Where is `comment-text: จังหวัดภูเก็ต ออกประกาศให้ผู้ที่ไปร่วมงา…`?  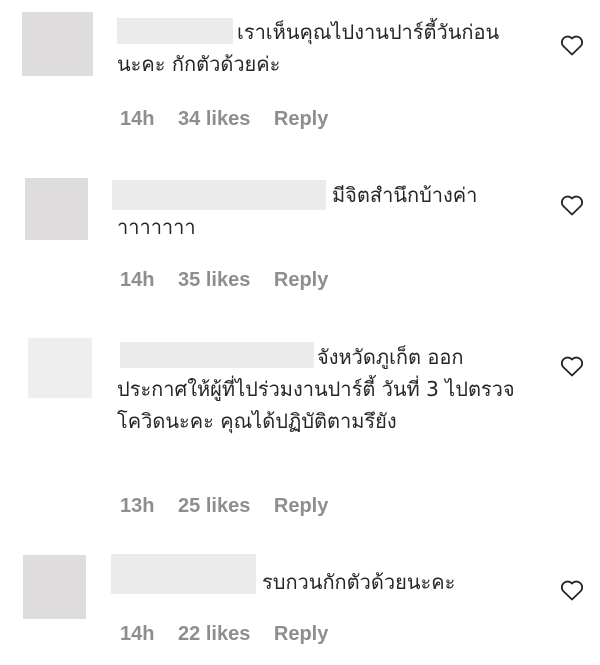
comment-text: จังหวัดภูเก็ต ออกประกาศให้ผู้ที่ไปร่วมงา… is located at coordinates (316, 389).